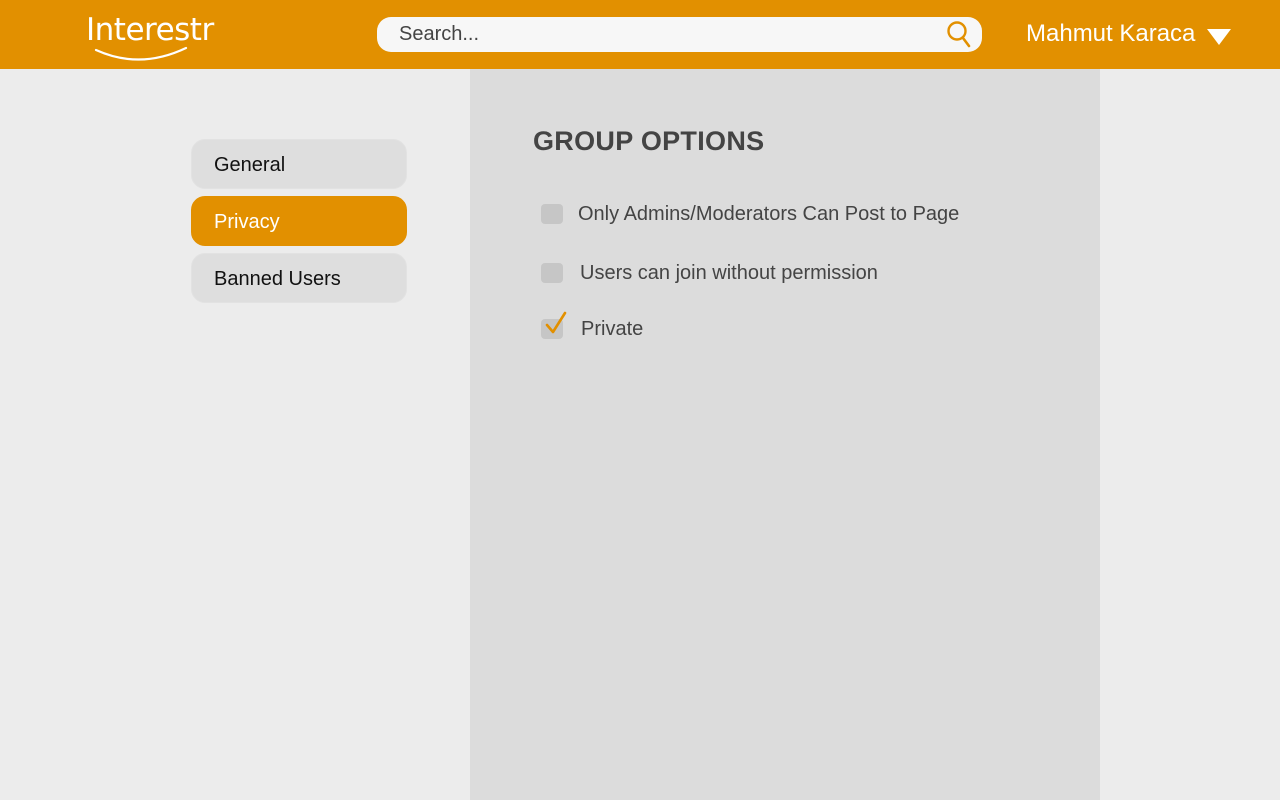  Describe the element at coordinates (141, 53) in the screenshot. I see `logo-smile-icon` at that location.